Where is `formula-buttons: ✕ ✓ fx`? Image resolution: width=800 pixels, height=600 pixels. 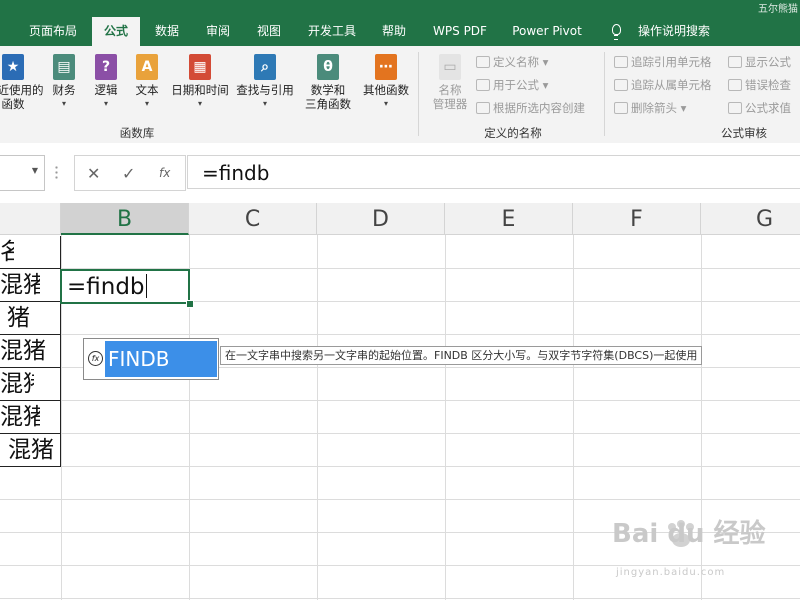 formula-buttons: ✕ ✓ fx is located at coordinates (130, 173).